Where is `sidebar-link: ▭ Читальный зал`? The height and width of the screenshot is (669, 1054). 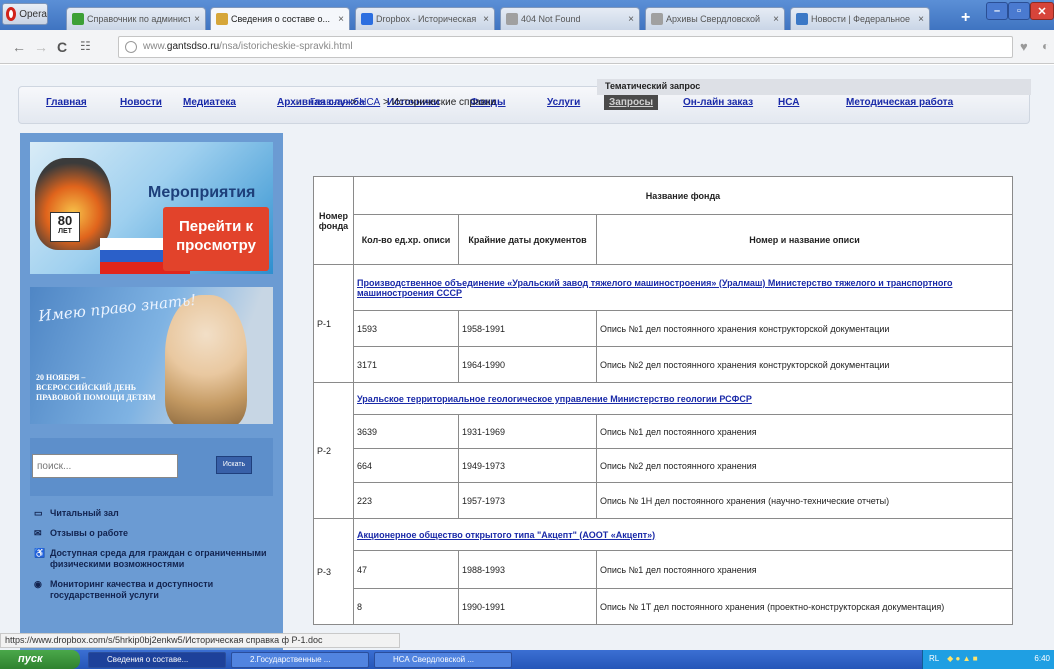 sidebar-link: ▭ Читальный зал is located at coordinates (152, 513).